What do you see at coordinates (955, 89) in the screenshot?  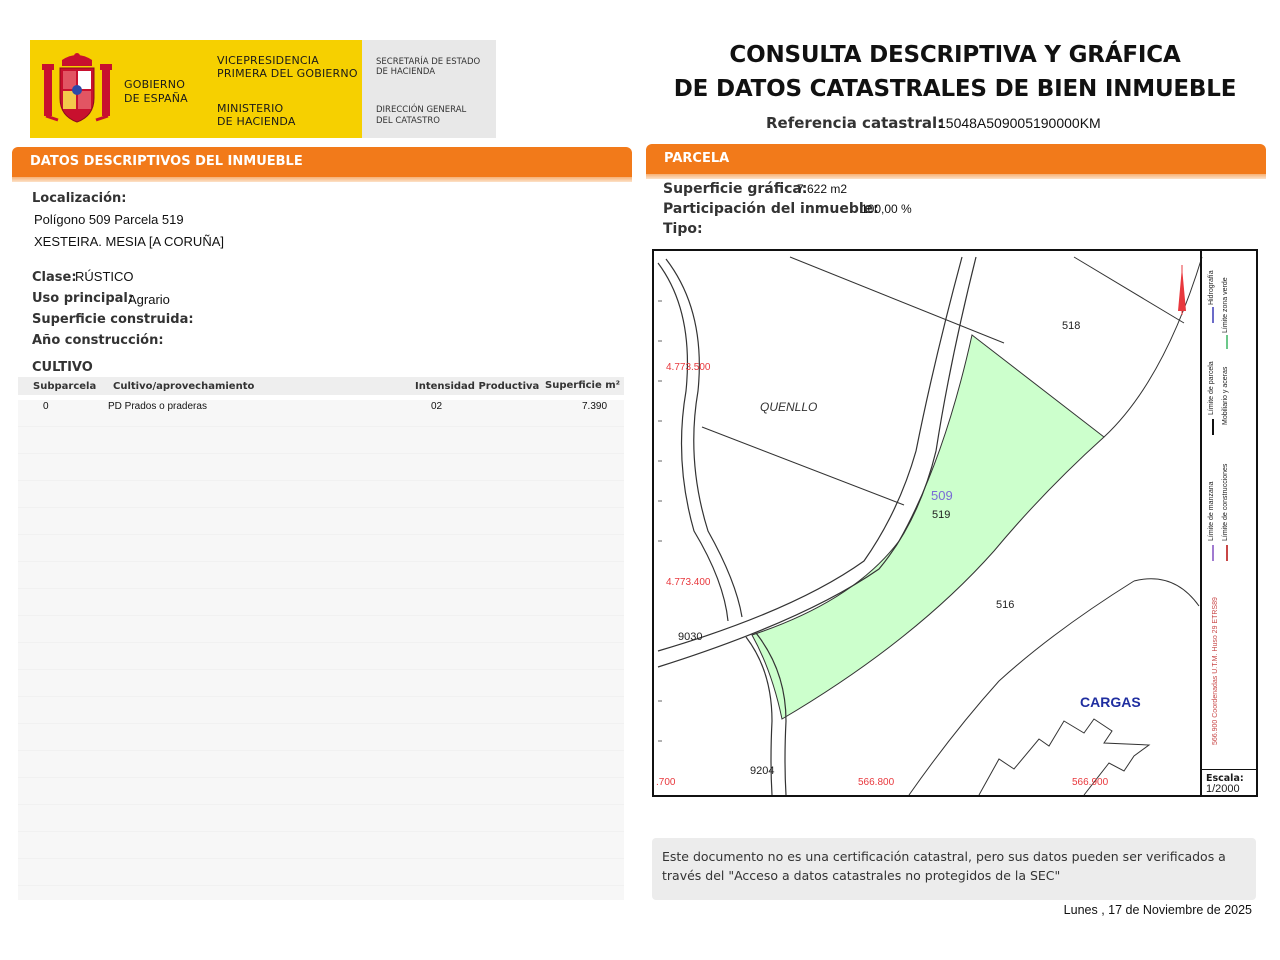 I see `document-title-line2: DE DATOS CATASTRALES DE BIEN INMUEBLE` at bounding box center [955, 89].